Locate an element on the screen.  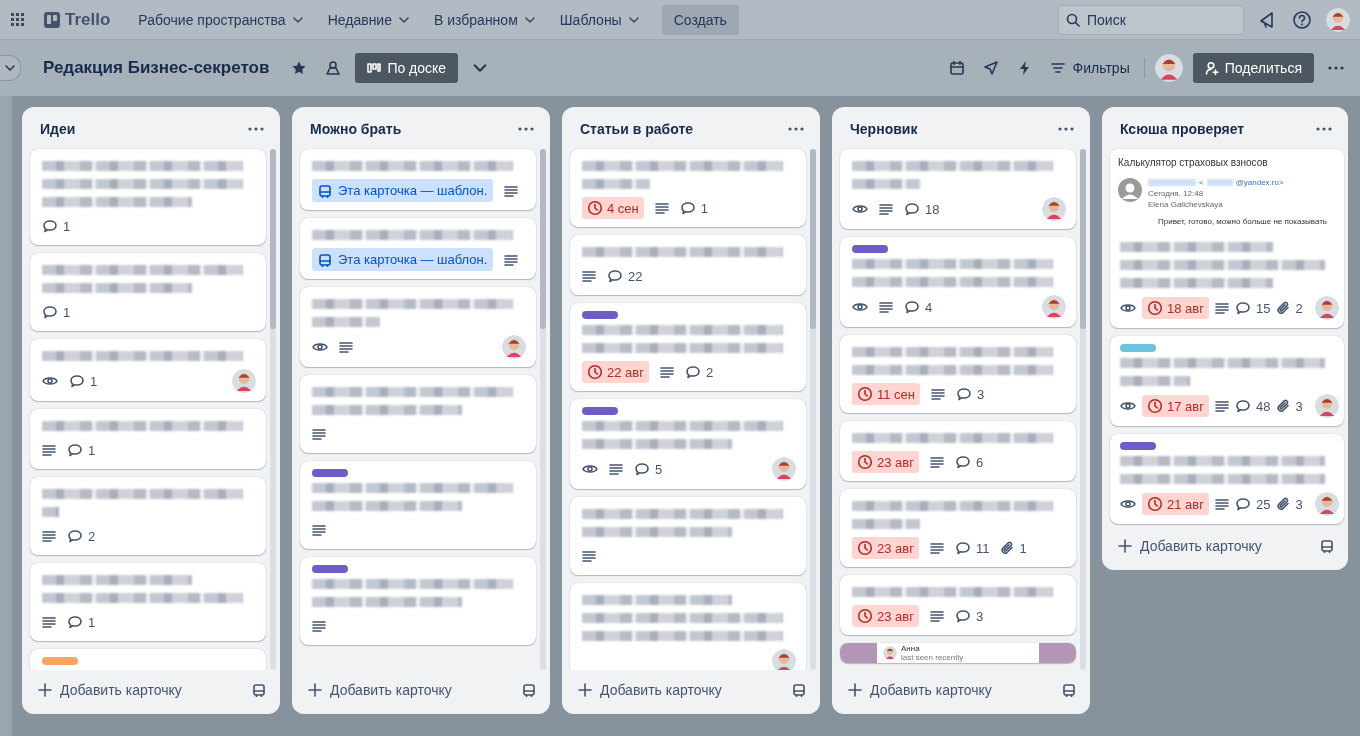
help-icon is located at coordinates (1302, 19).